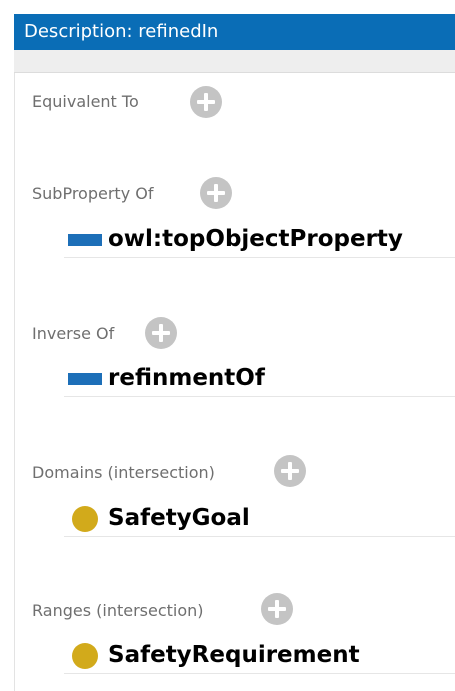 This screenshot has width=455, height=691. Describe the element at coordinates (234, 32) in the screenshot. I see `view-title-bar: Description: refinedIn` at that location.